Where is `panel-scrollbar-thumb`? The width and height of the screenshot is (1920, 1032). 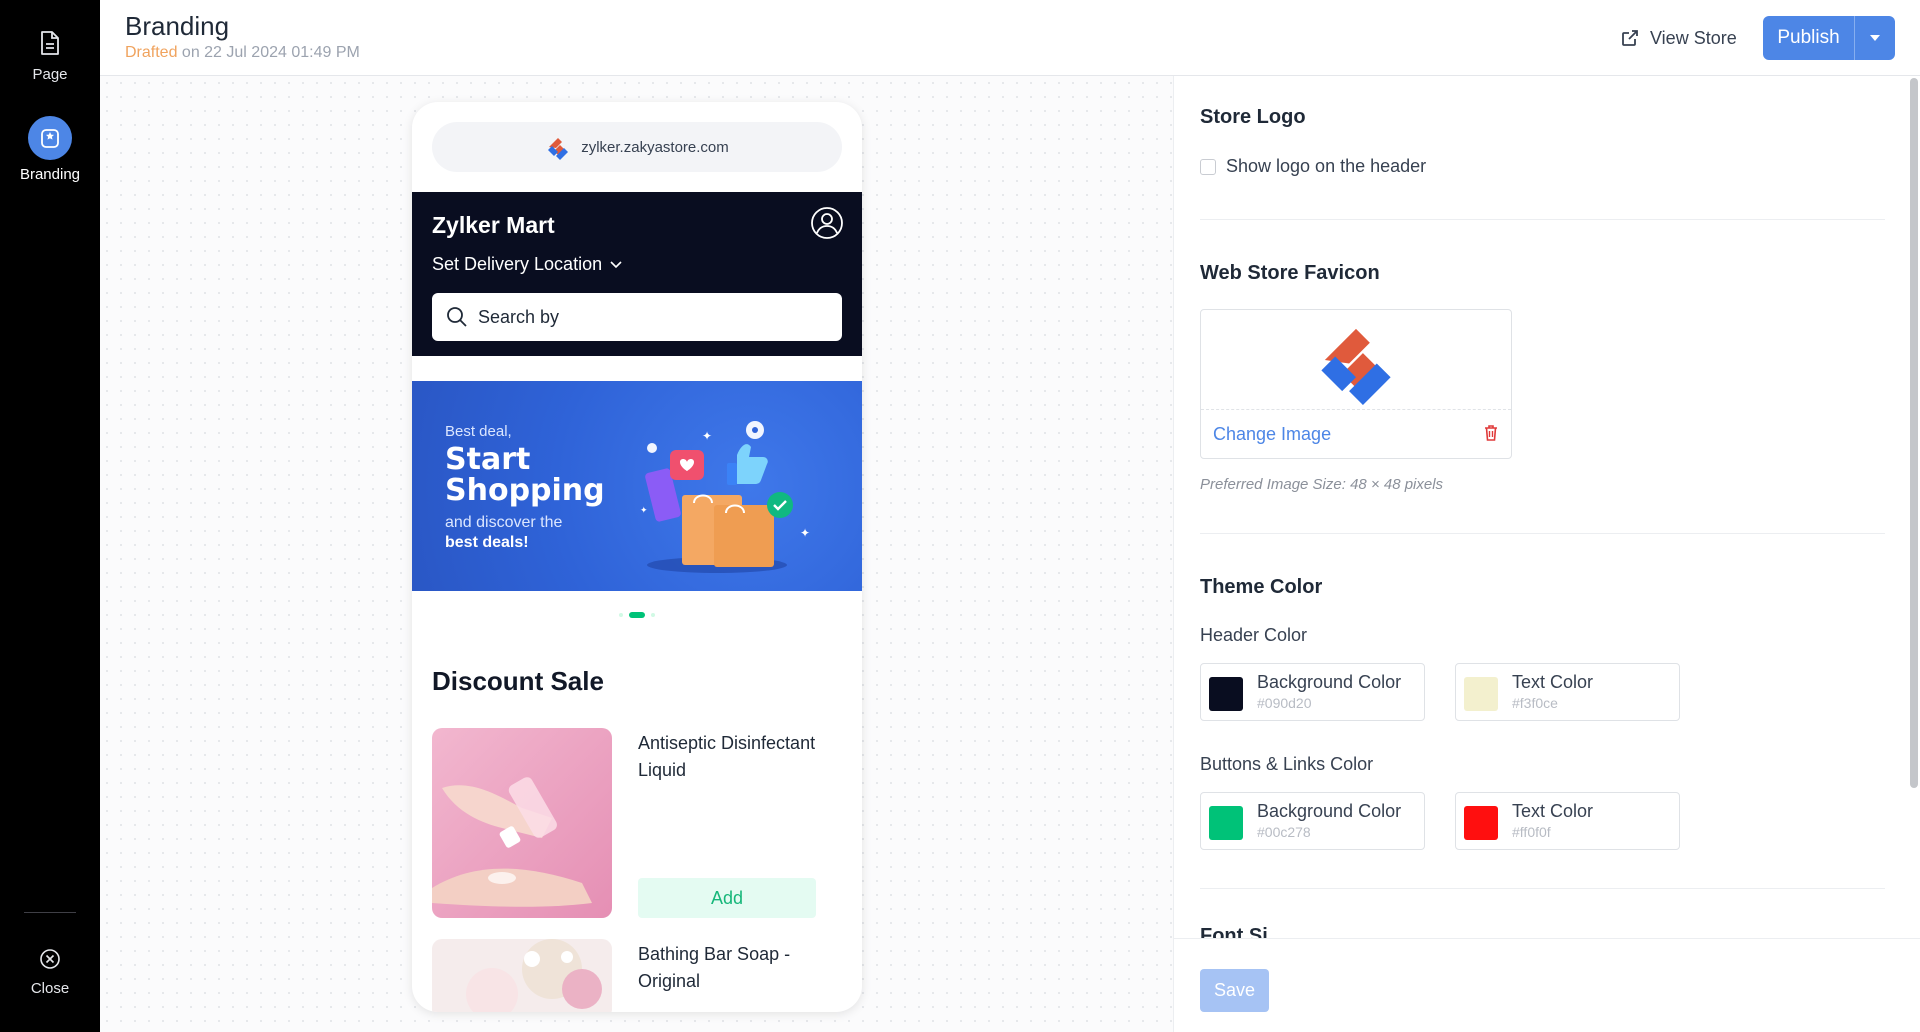
panel-scrollbar-thumb is located at coordinates (1914, 433).